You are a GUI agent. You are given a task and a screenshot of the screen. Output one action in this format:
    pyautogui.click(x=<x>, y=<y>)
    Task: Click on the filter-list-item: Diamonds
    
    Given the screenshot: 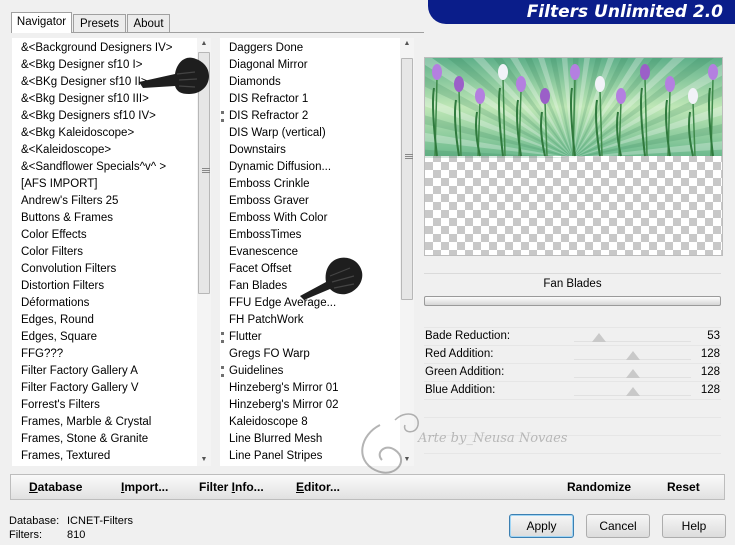 What is the action you would take?
    pyautogui.click(x=314, y=82)
    